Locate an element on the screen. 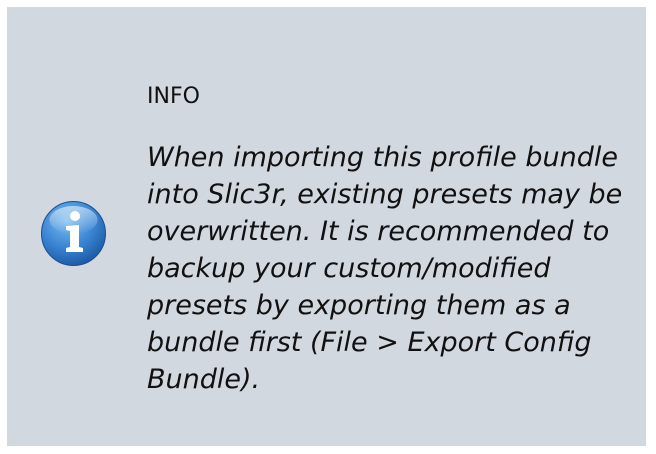  note-line: When importing this profile bundle is located at coordinates (382, 157).